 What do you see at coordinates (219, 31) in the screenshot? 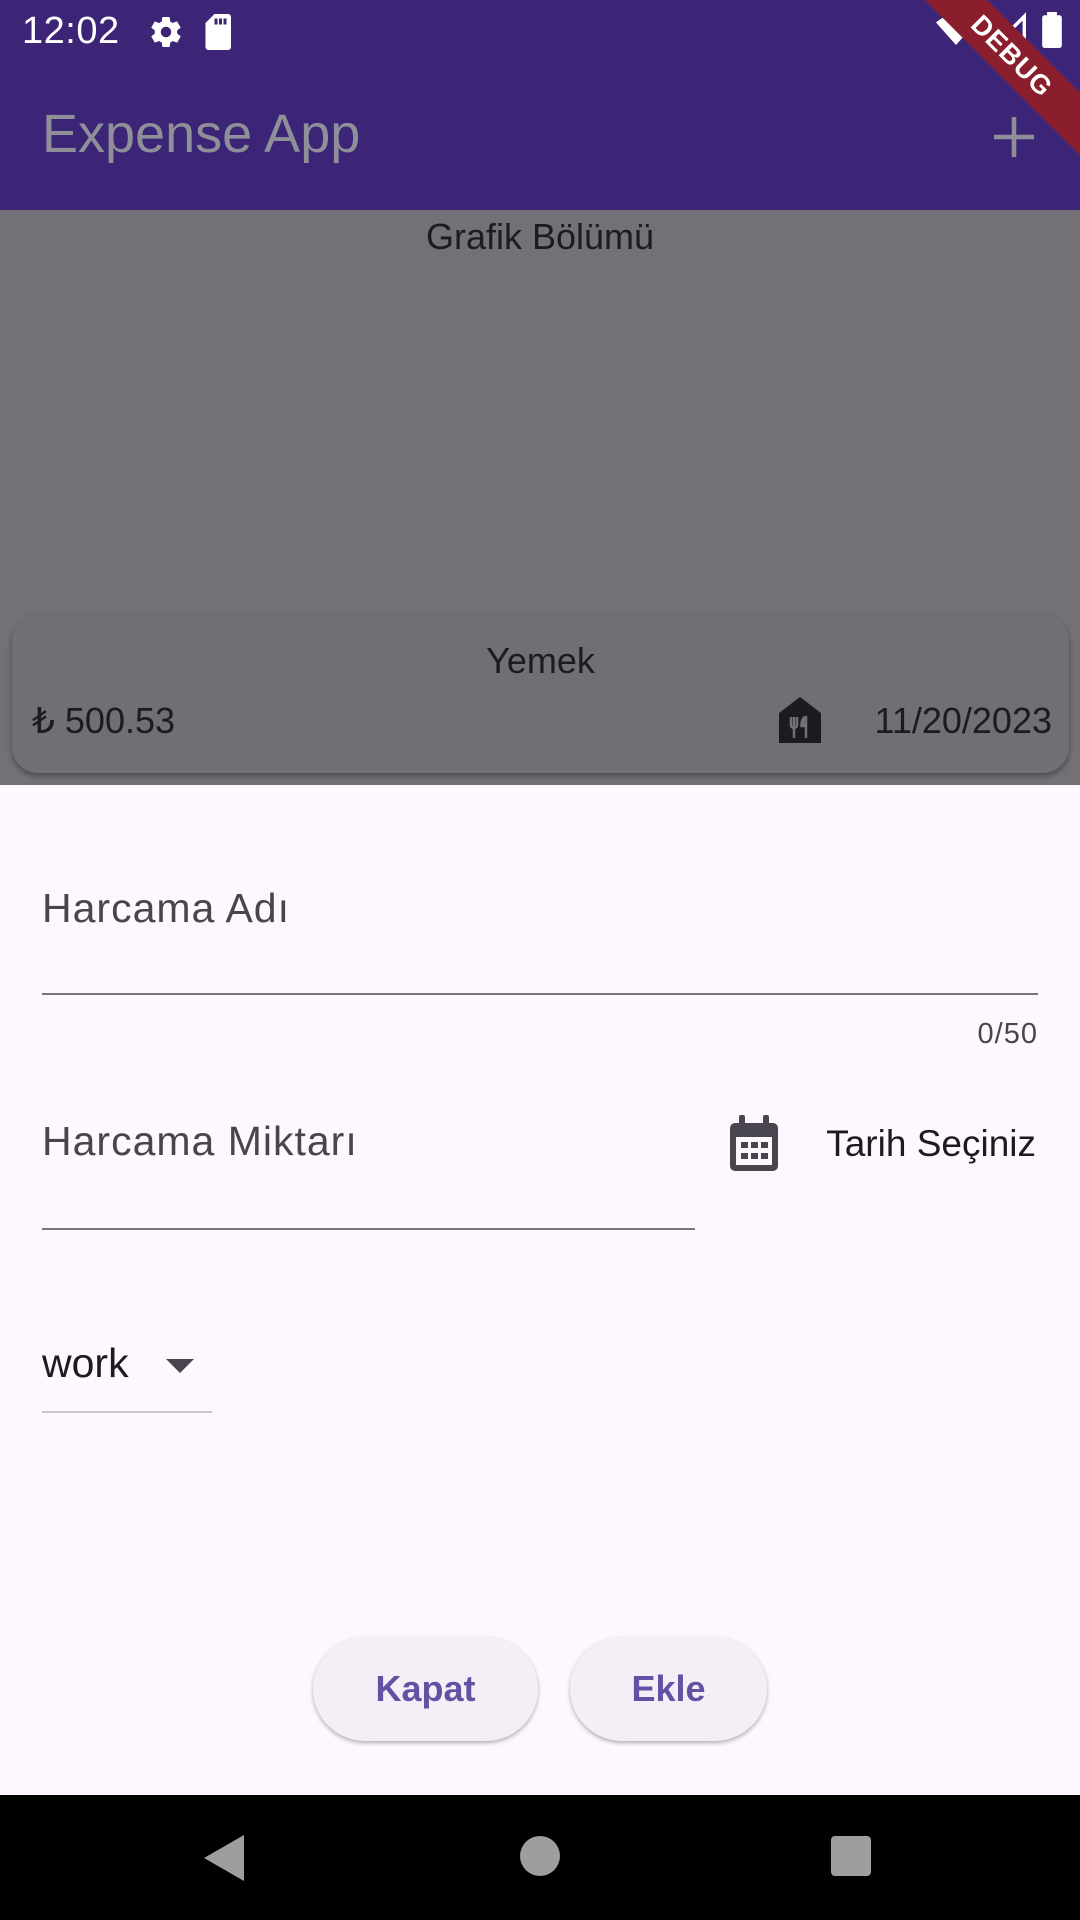
I see `sd-card-icon` at bounding box center [219, 31].